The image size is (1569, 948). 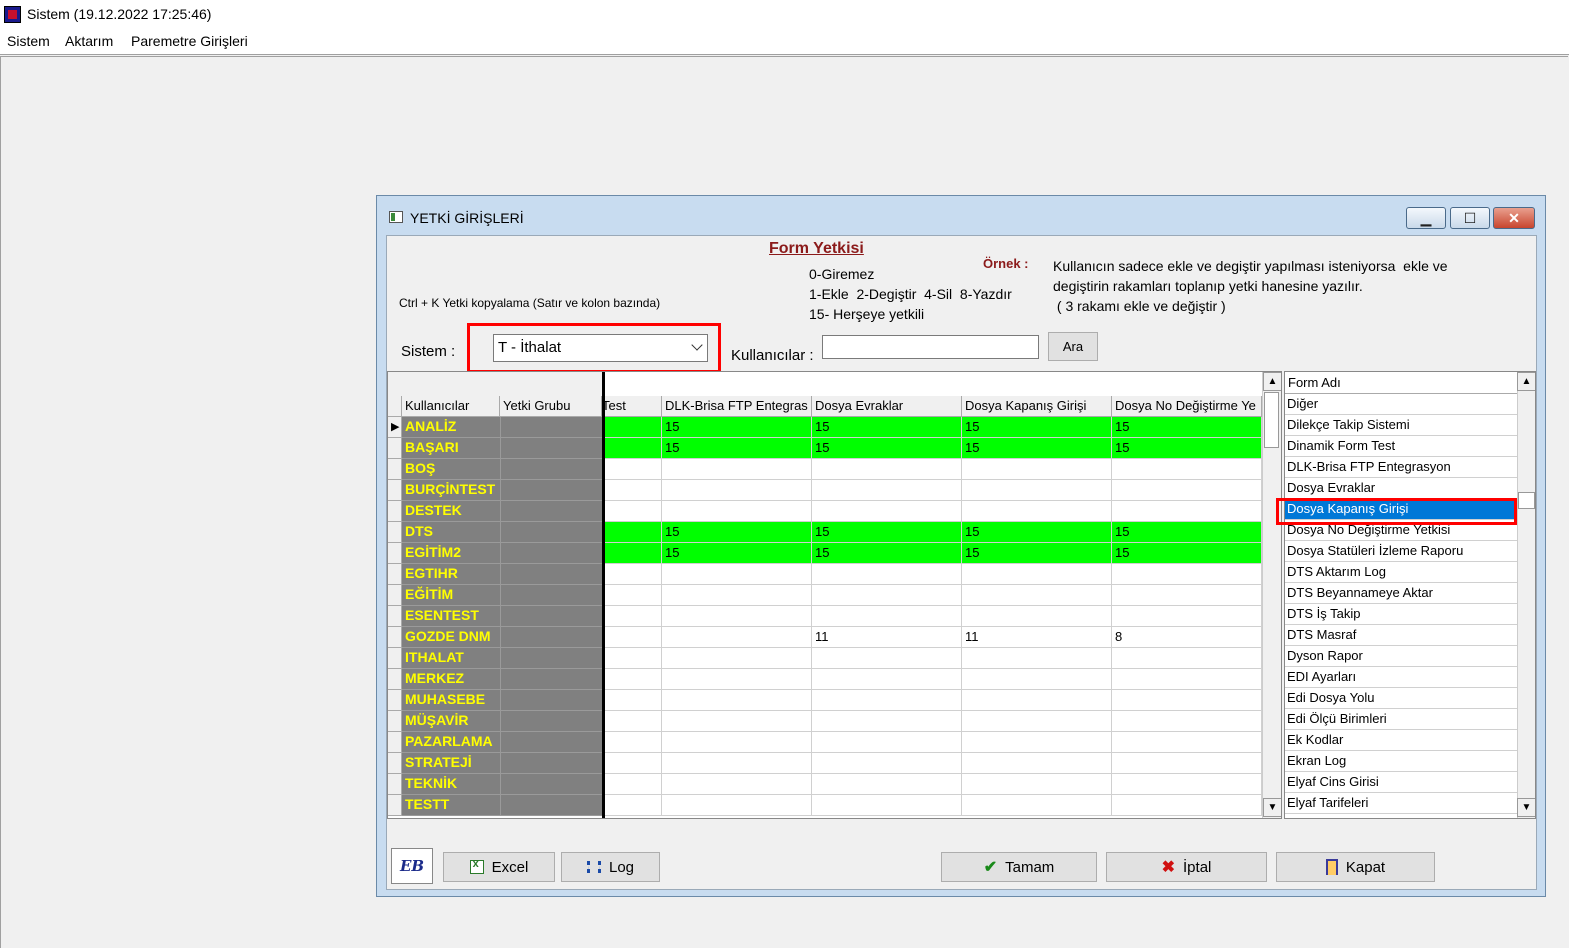 I want to click on form-list-item: Ekran Log, so click(x=1401, y=761).